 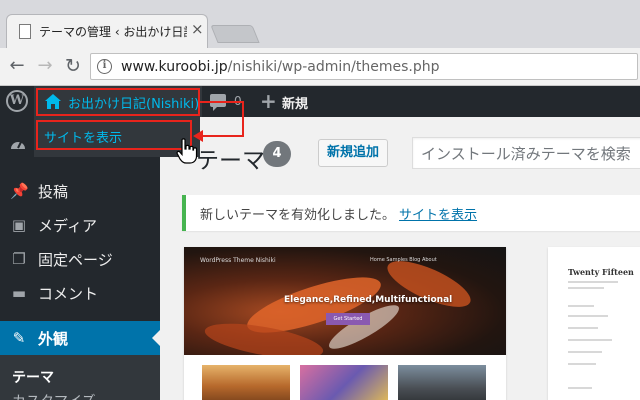 I want to click on sidebar-item-posts: 📌 投稿, so click(x=80, y=191).